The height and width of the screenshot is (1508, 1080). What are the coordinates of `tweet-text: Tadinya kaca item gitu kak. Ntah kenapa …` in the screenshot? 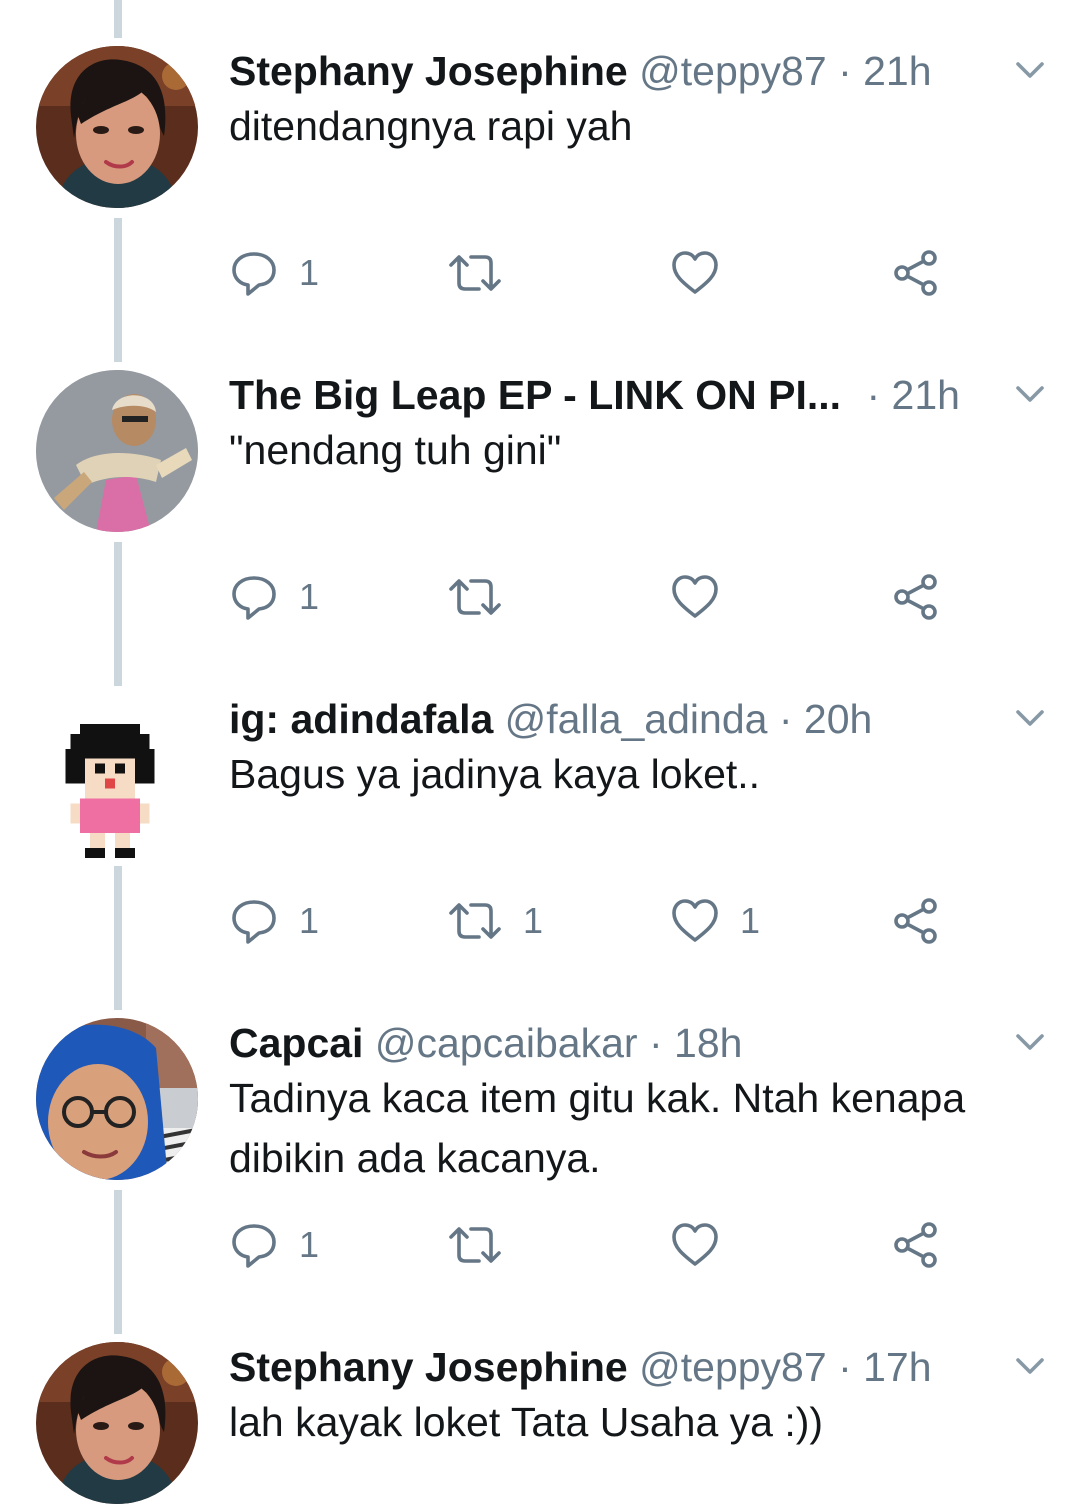 It's located at (639, 1128).